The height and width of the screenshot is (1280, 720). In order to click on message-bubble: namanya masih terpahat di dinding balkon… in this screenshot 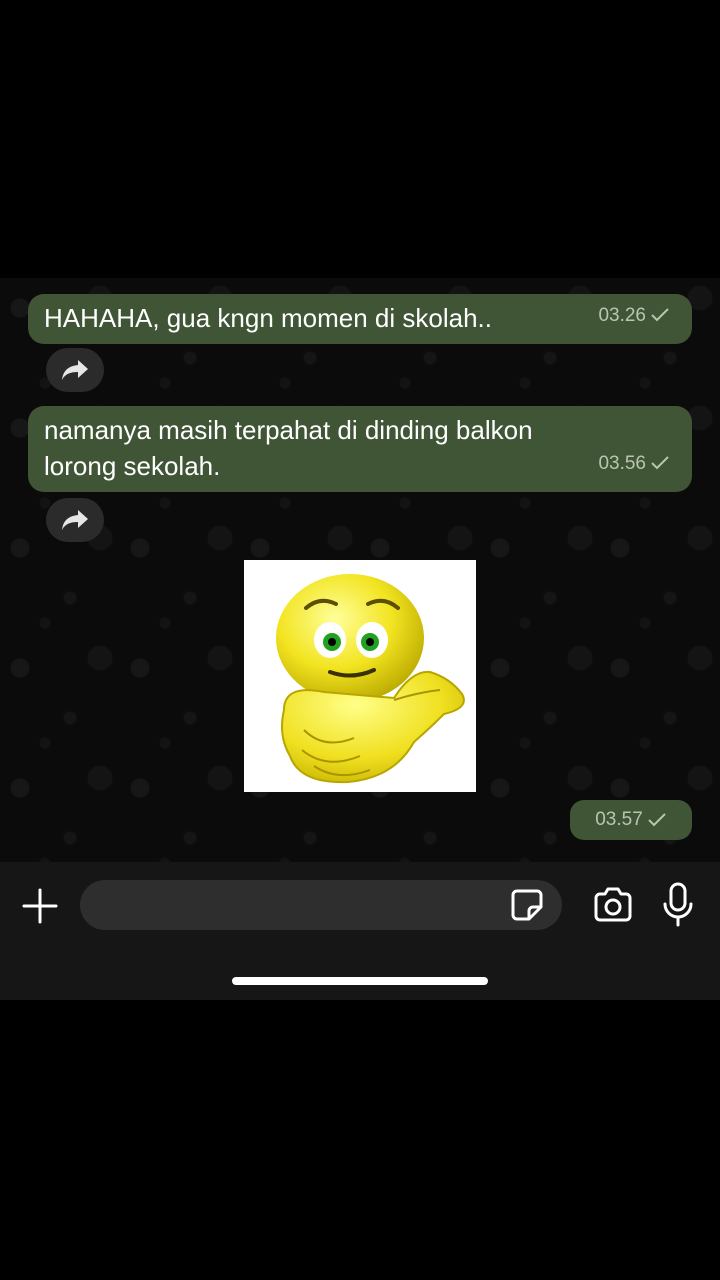, I will do `click(360, 449)`.